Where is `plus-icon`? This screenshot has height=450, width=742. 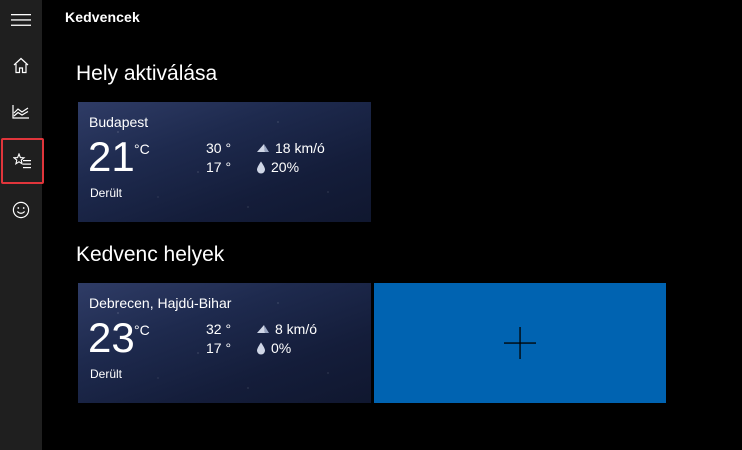
plus-icon is located at coordinates (520, 343).